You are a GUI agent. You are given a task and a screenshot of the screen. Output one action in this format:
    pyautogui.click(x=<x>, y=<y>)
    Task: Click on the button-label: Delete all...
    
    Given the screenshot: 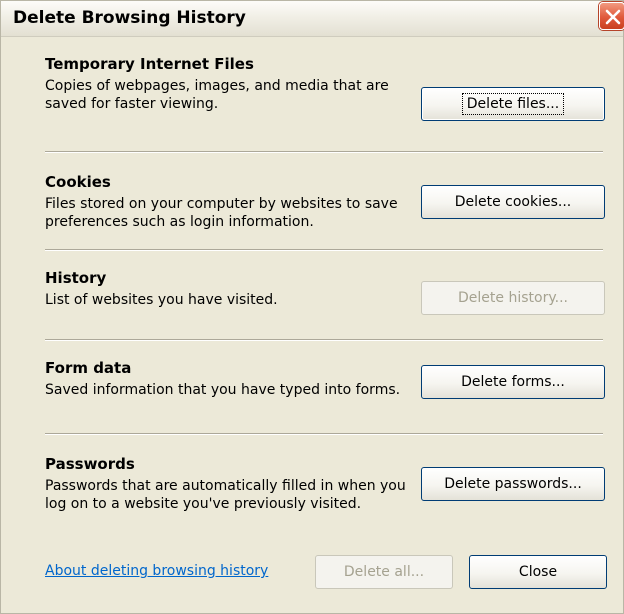 What is the action you would take?
    pyautogui.click(x=384, y=572)
    